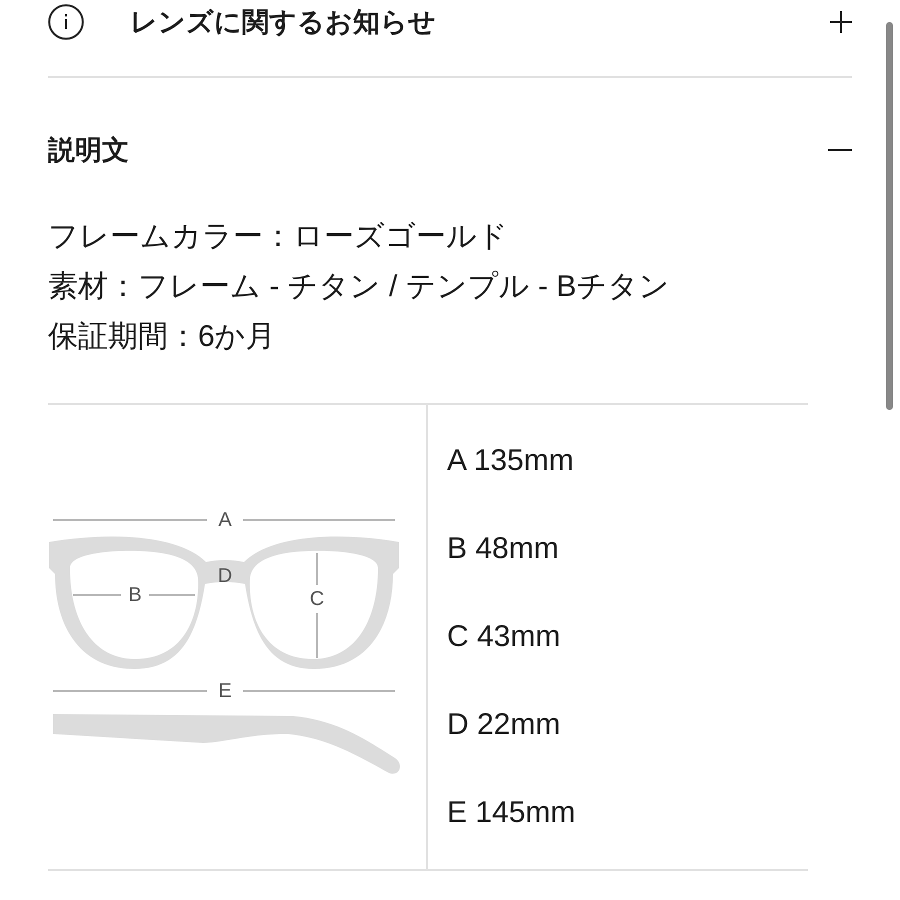  What do you see at coordinates (162, 337) in the screenshot?
I see `description-line: 保証期間：6か月` at bounding box center [162, 337].